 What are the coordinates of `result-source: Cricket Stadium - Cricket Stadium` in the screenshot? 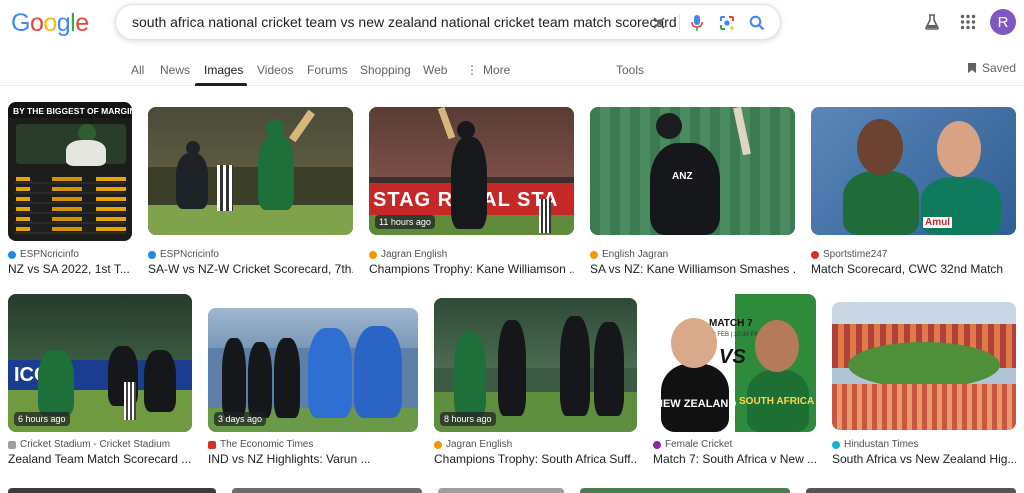 It's located at (89, 444).